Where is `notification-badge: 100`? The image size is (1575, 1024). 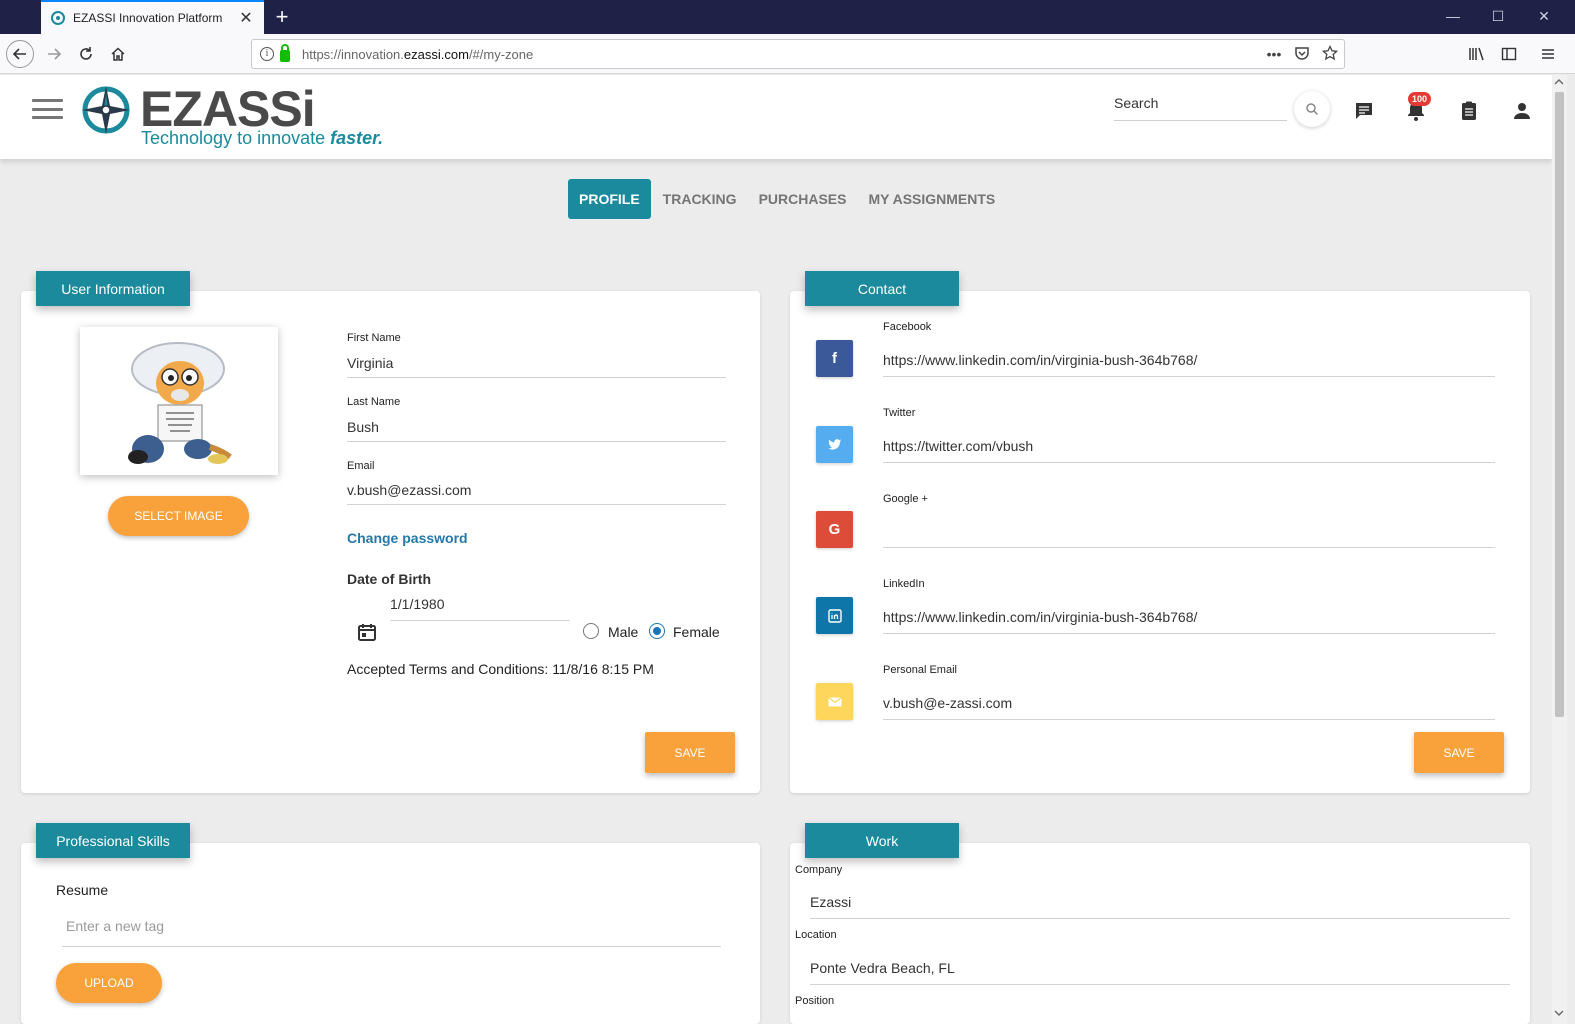
notification-badge: 100 is located at coordinates (1420, 99).